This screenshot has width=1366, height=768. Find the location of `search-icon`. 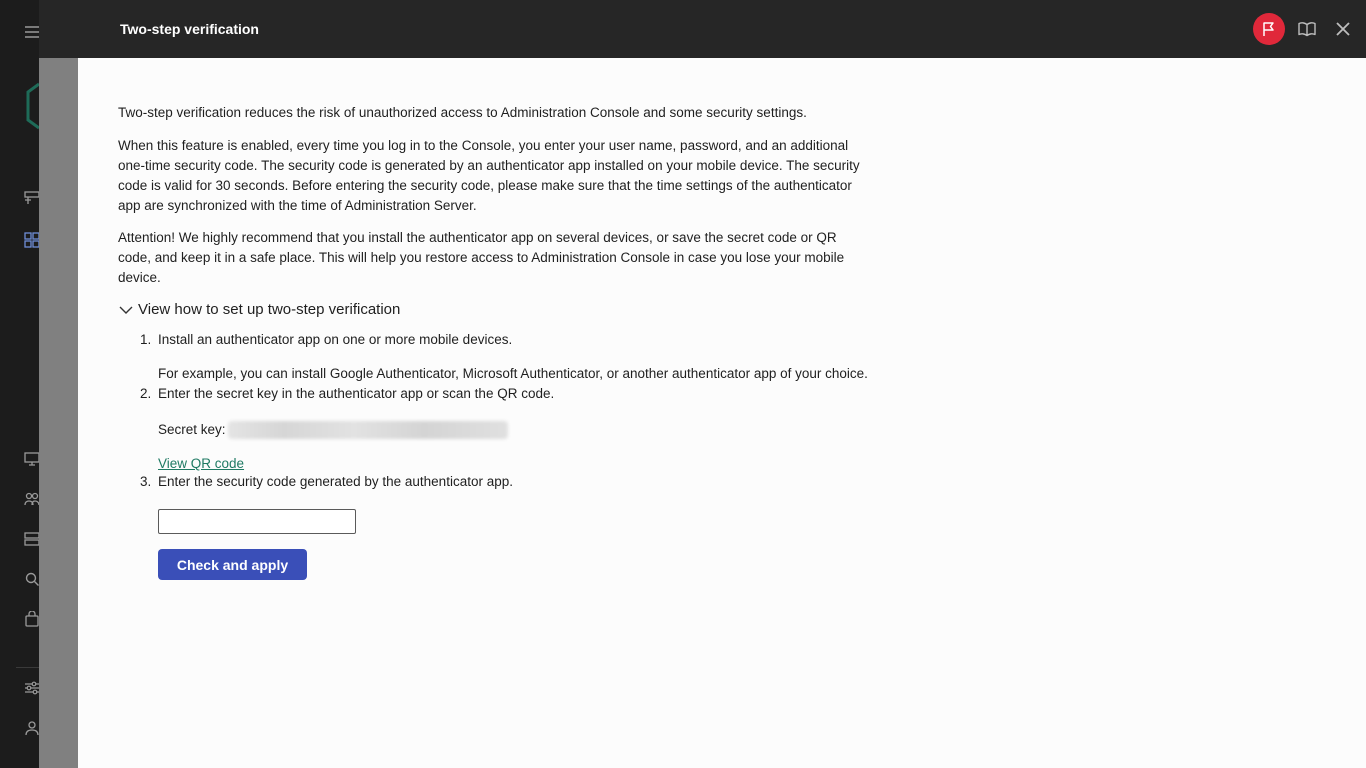

search-icon is located at coordinates (32, 579).